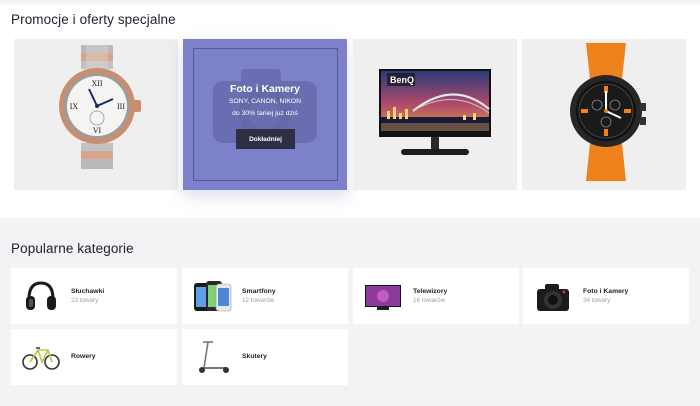 Image resolution: width=700 pixels, height=406 pixels. Describe the element at coordinates (608, 112) in the screenshot. I see `sport-watch-image` at that location.